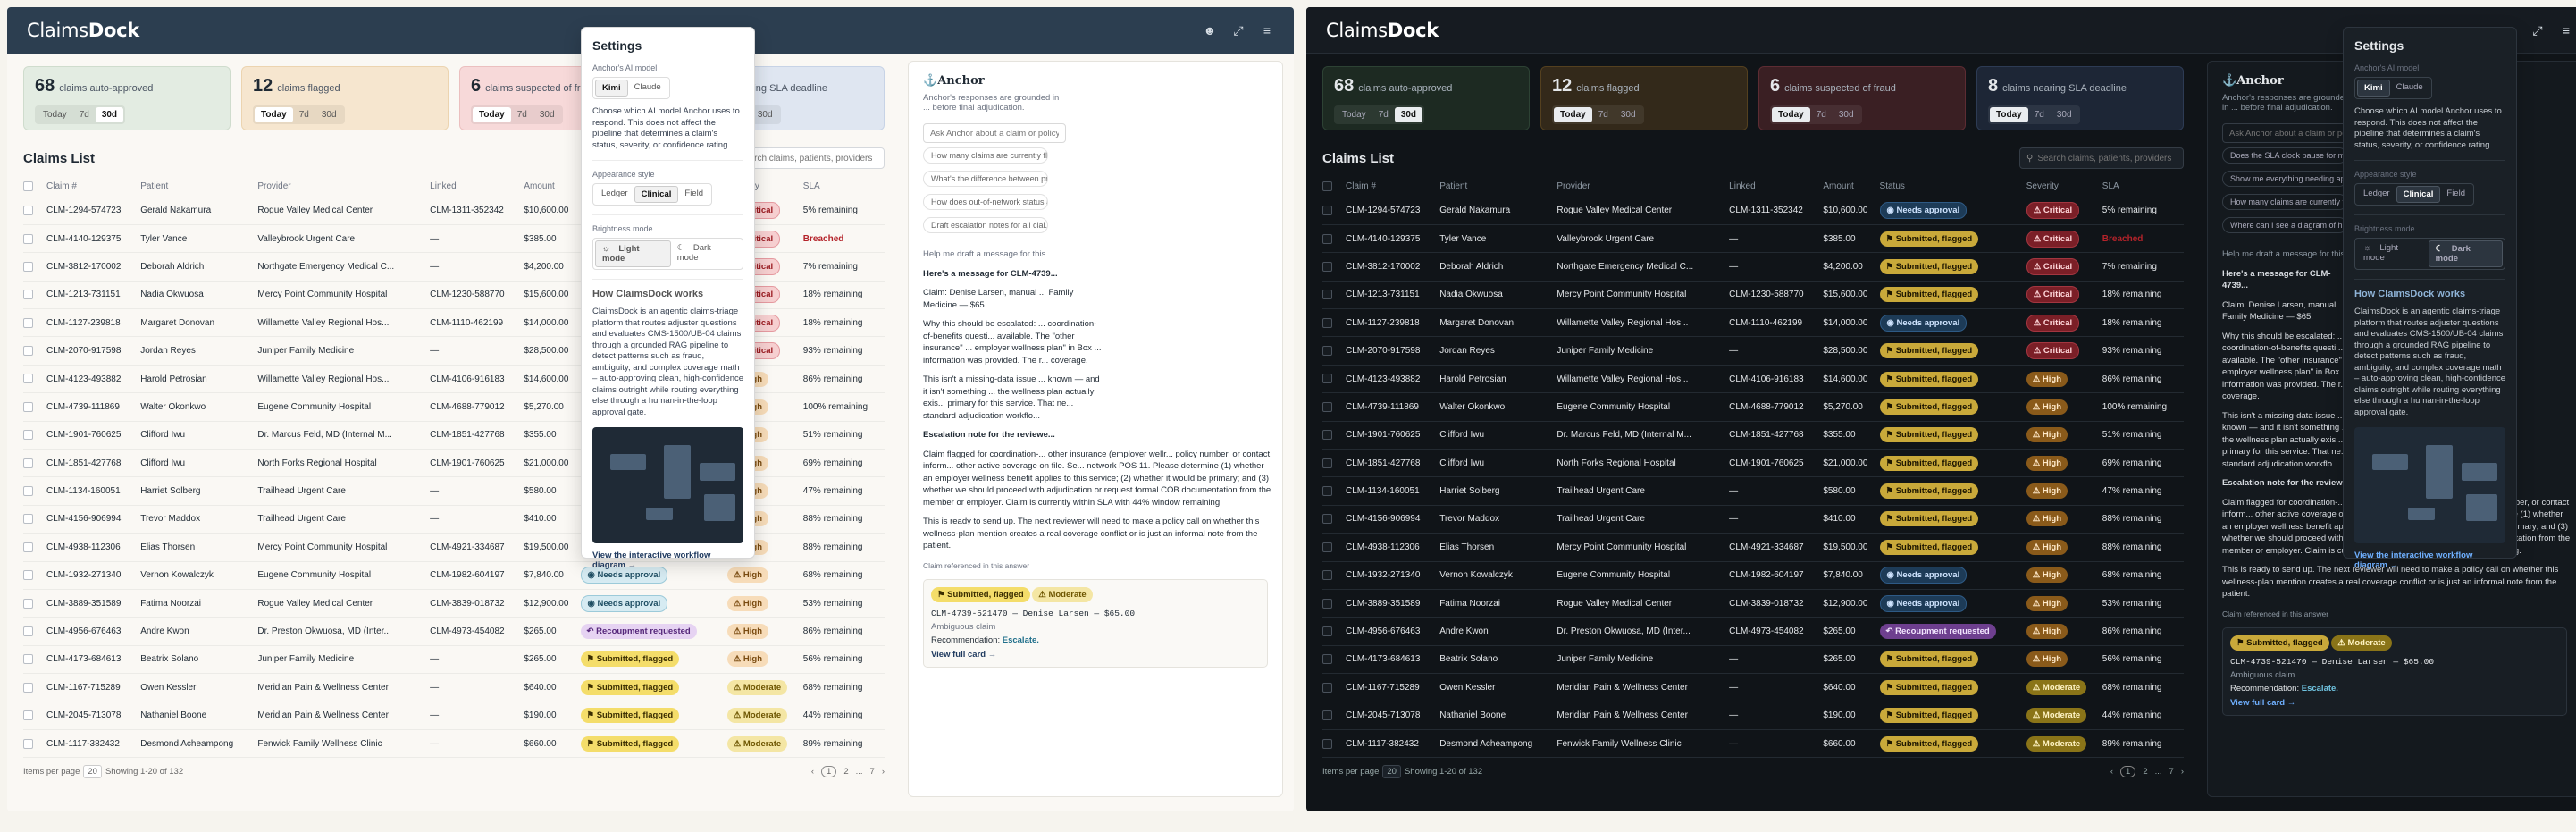 The width and height of the screenshot is (2576, 832). What do you see at coordinates (93, 239) in the screenshot?
I see `claim-id: CLM-4140-129375` at bounding box center [93, 239].